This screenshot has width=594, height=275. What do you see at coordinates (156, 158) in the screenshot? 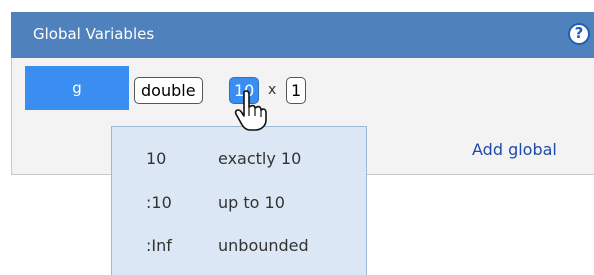
I see `option-value: 10` at bounding box center [156, 158].